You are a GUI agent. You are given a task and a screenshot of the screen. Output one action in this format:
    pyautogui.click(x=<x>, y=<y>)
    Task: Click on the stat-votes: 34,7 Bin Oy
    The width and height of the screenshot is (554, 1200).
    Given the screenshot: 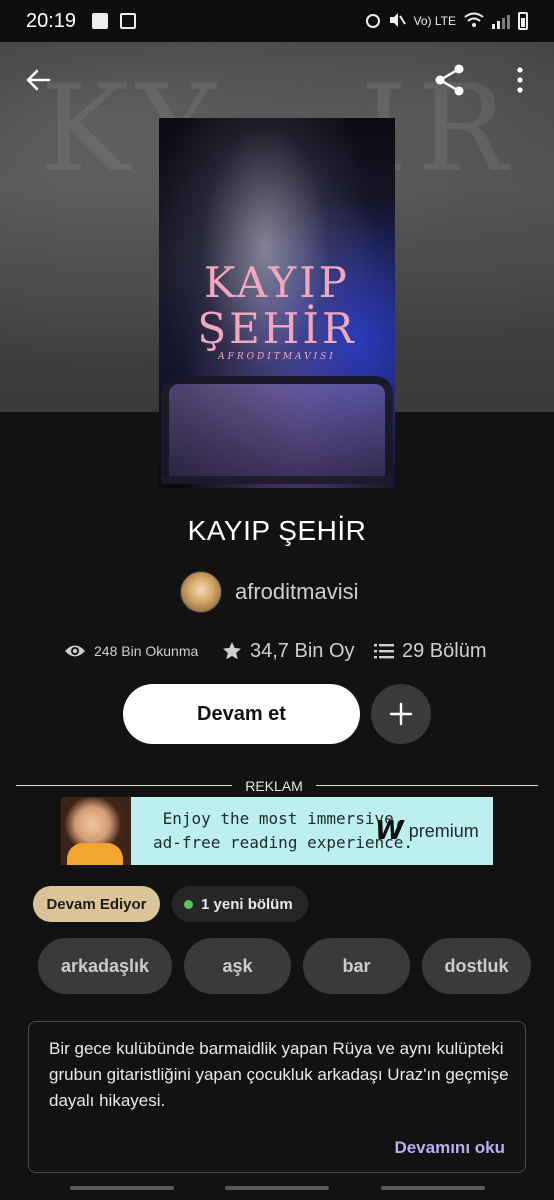 What is the action you would take?
    pyautogui.click(x=288, y=651)
    